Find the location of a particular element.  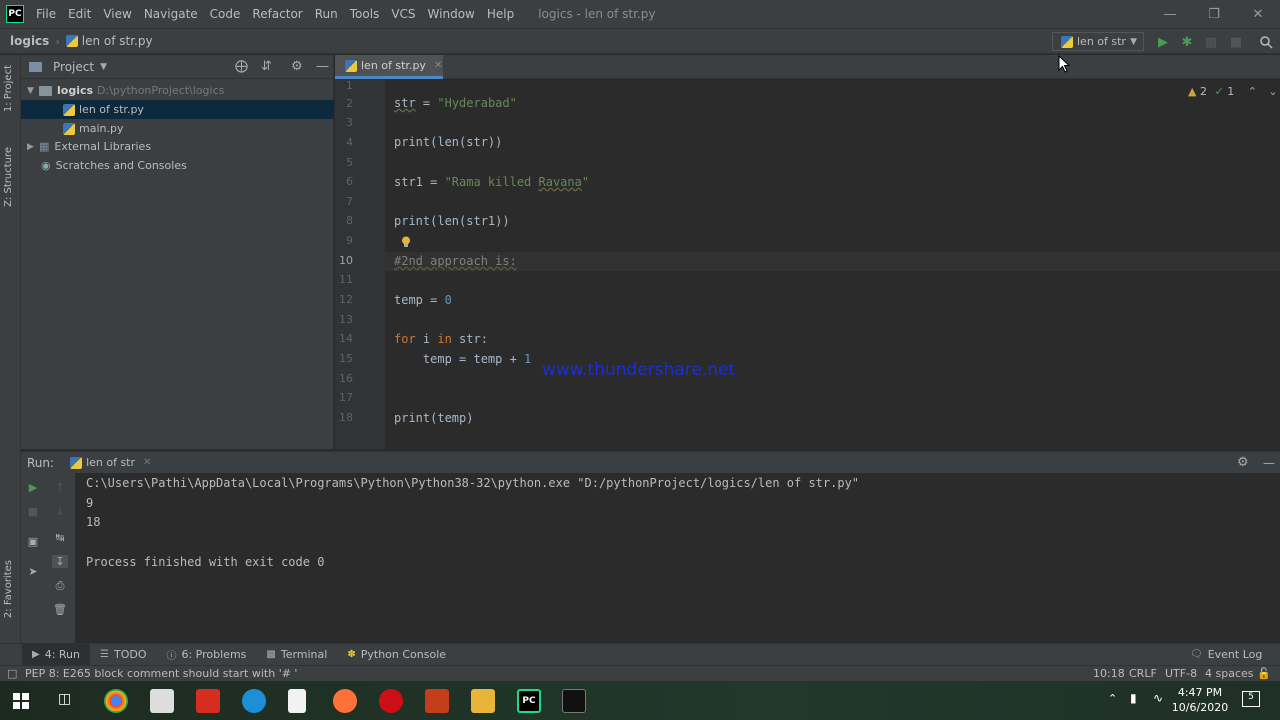

line-separator: CRLF is located at coordinates (1143, 673).